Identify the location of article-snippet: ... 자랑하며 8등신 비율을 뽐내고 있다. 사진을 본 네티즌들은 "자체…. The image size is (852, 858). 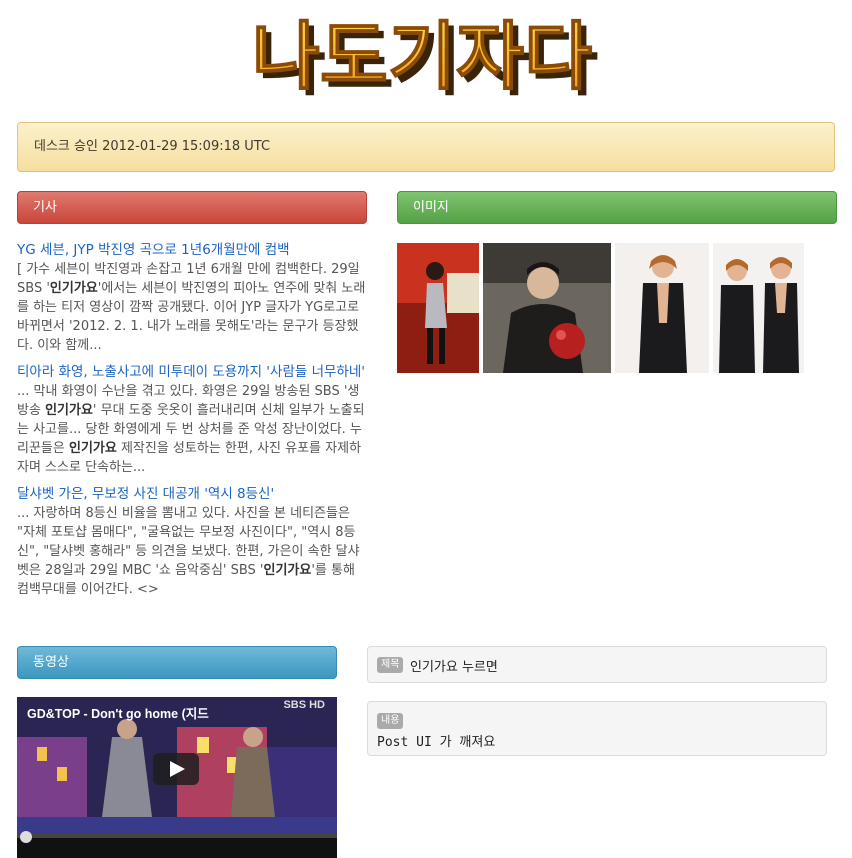
(188, 551).